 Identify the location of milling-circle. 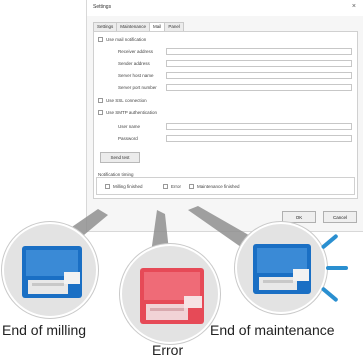
(50, 270).